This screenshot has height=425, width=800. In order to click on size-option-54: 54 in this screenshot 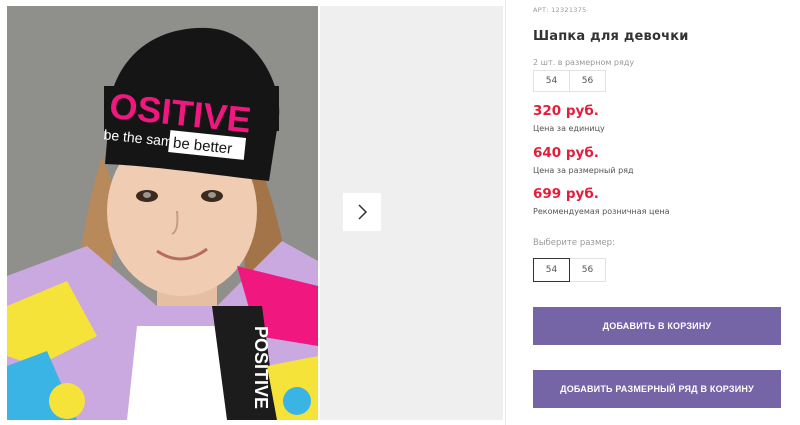, I will do `click(551, 270)`.